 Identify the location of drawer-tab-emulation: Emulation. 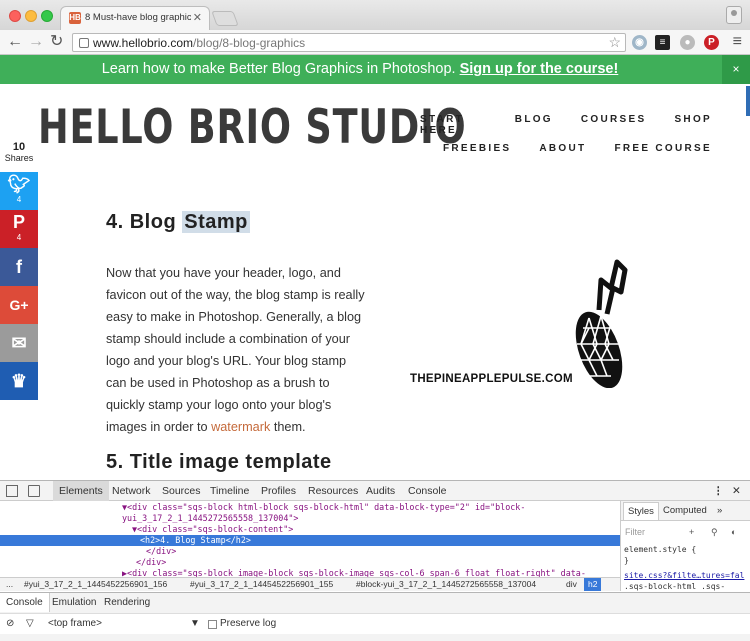
(74, 602).